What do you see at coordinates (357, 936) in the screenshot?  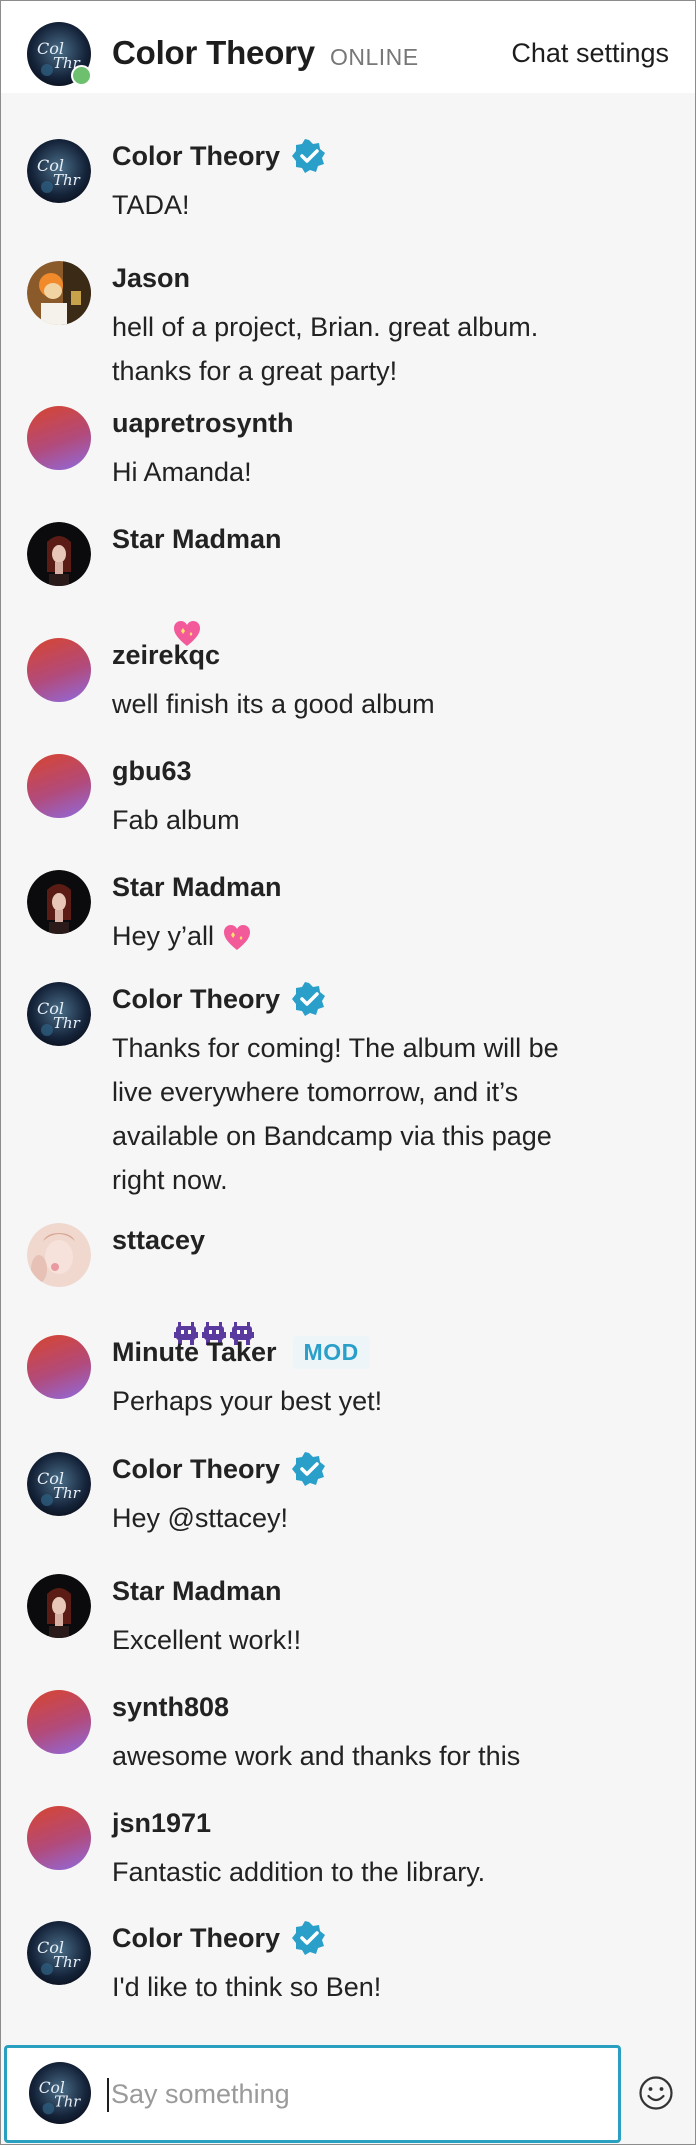 I see `message-text: Hey y’all` at bounding box center [357, 936].